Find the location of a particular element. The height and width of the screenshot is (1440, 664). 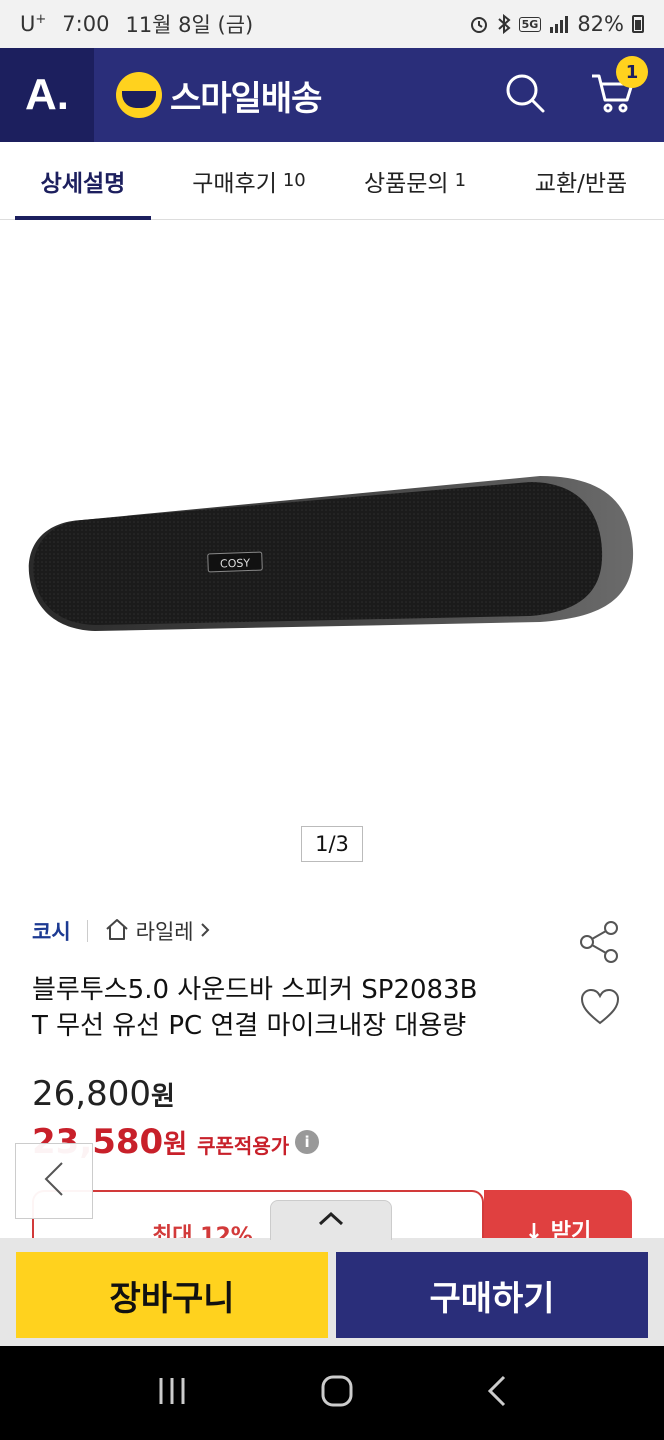

brand-link: 코시 is located at coordinates (51, 931).